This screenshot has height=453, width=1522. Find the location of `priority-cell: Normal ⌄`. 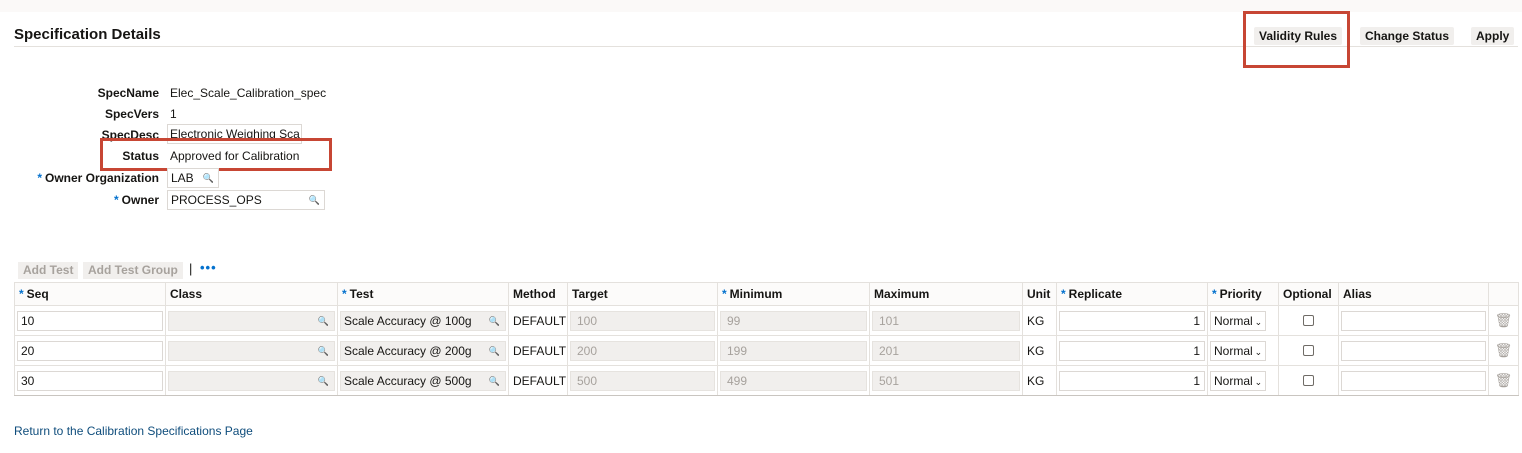

priority-cell: Normal ⌄ is located at coordinates (1243, 320).